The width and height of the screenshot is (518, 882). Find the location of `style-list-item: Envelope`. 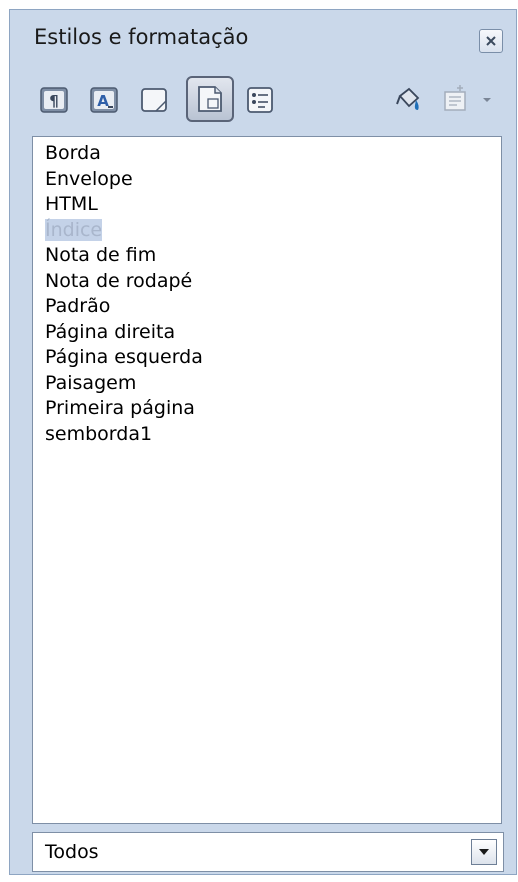

style-list-item: Envelope is located at coordinates (124, 180).